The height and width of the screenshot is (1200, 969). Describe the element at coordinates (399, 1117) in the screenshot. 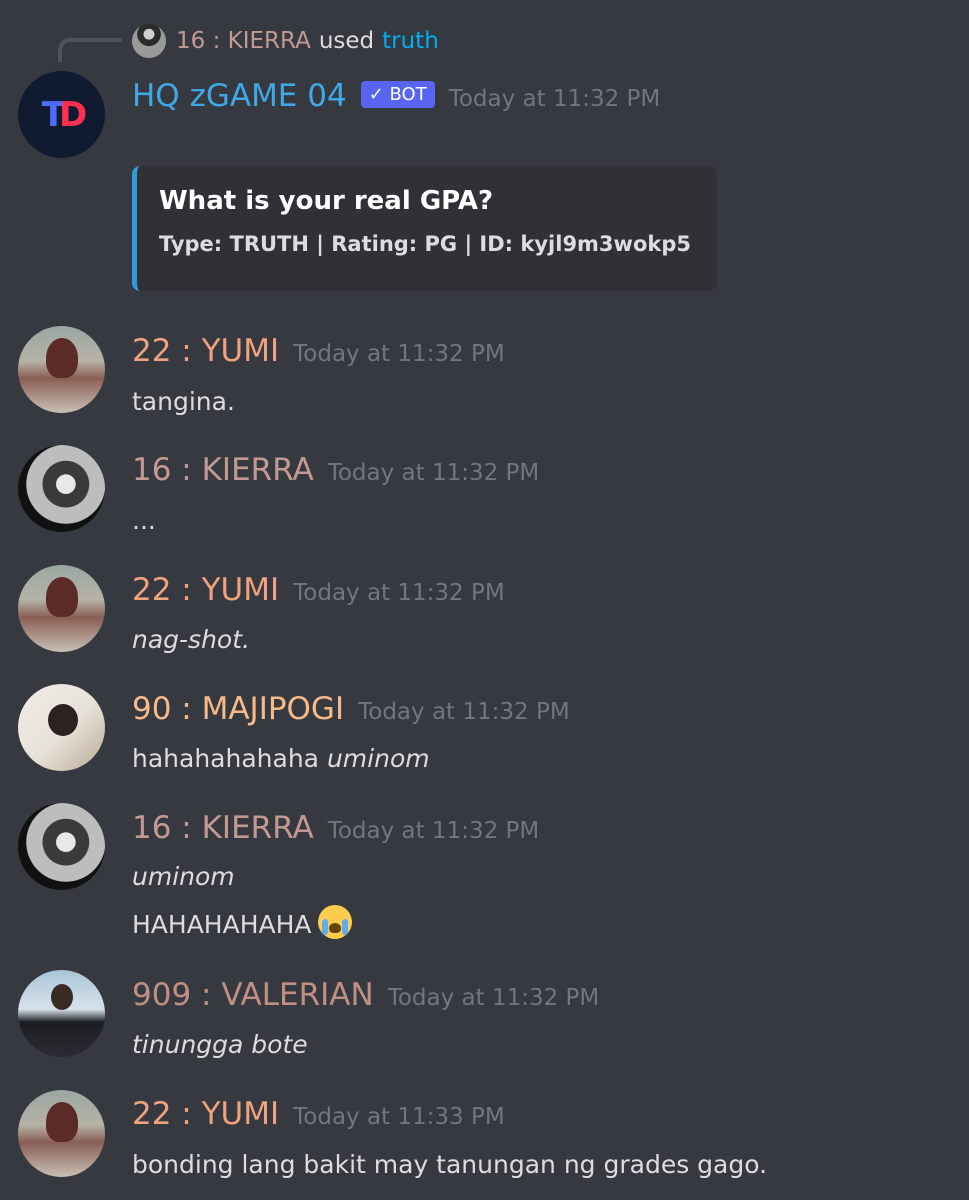

I see `message-timestamp: Today at 11:33 PM` at that location.